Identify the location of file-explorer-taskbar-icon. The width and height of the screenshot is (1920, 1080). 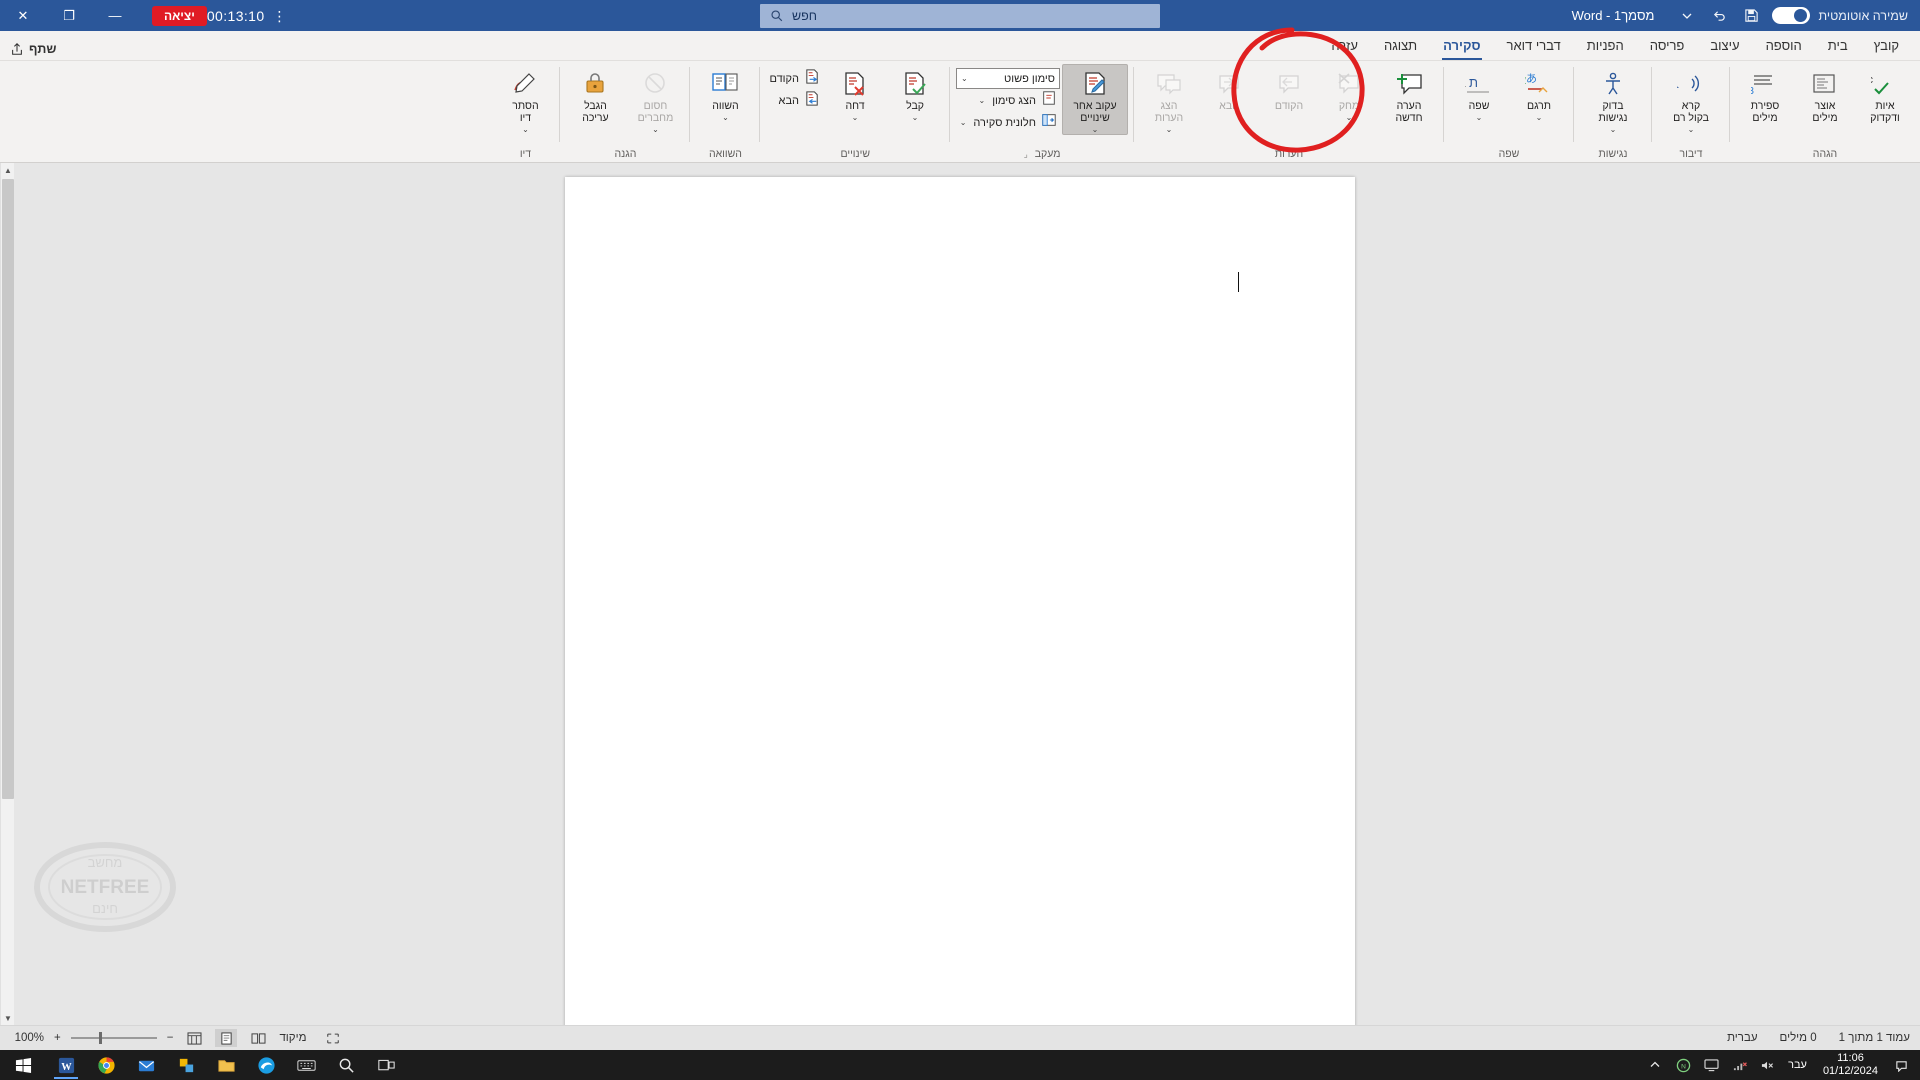
(226, 1065).